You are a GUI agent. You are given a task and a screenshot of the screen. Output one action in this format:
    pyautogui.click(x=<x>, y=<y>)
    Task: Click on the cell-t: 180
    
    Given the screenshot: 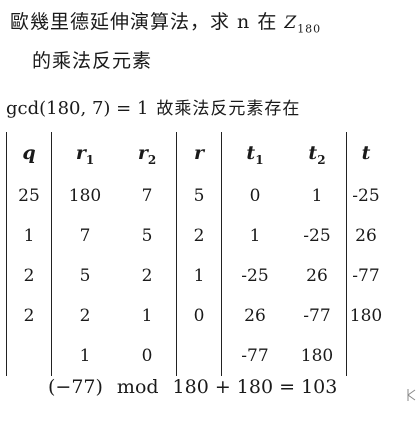 What is the action you would take?
    pyautogui.click(x=365, y=316)
    